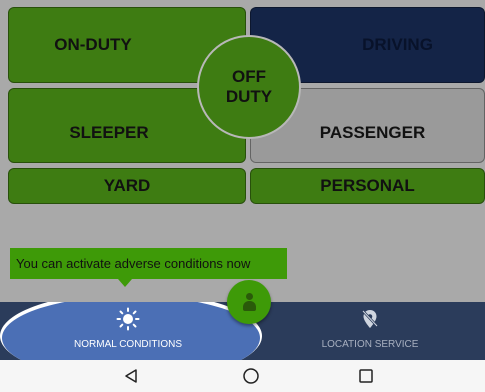  What do you see at coordinates (128, 319) in the screenshot?
I see `sun-icon` at bounding box center [128, 319].